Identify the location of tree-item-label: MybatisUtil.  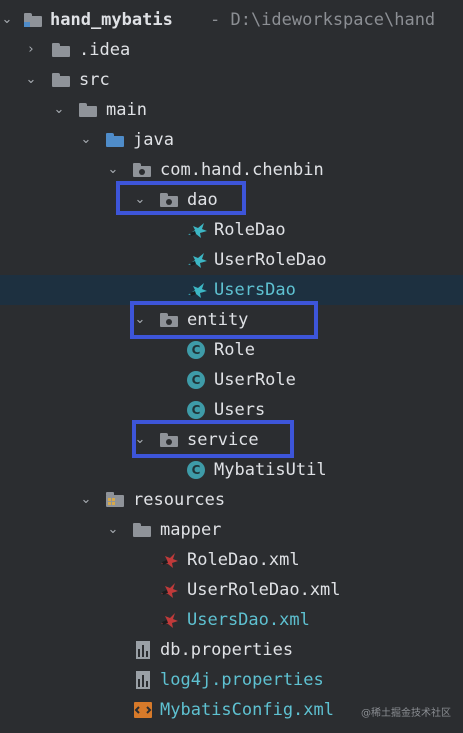
(270, 470).